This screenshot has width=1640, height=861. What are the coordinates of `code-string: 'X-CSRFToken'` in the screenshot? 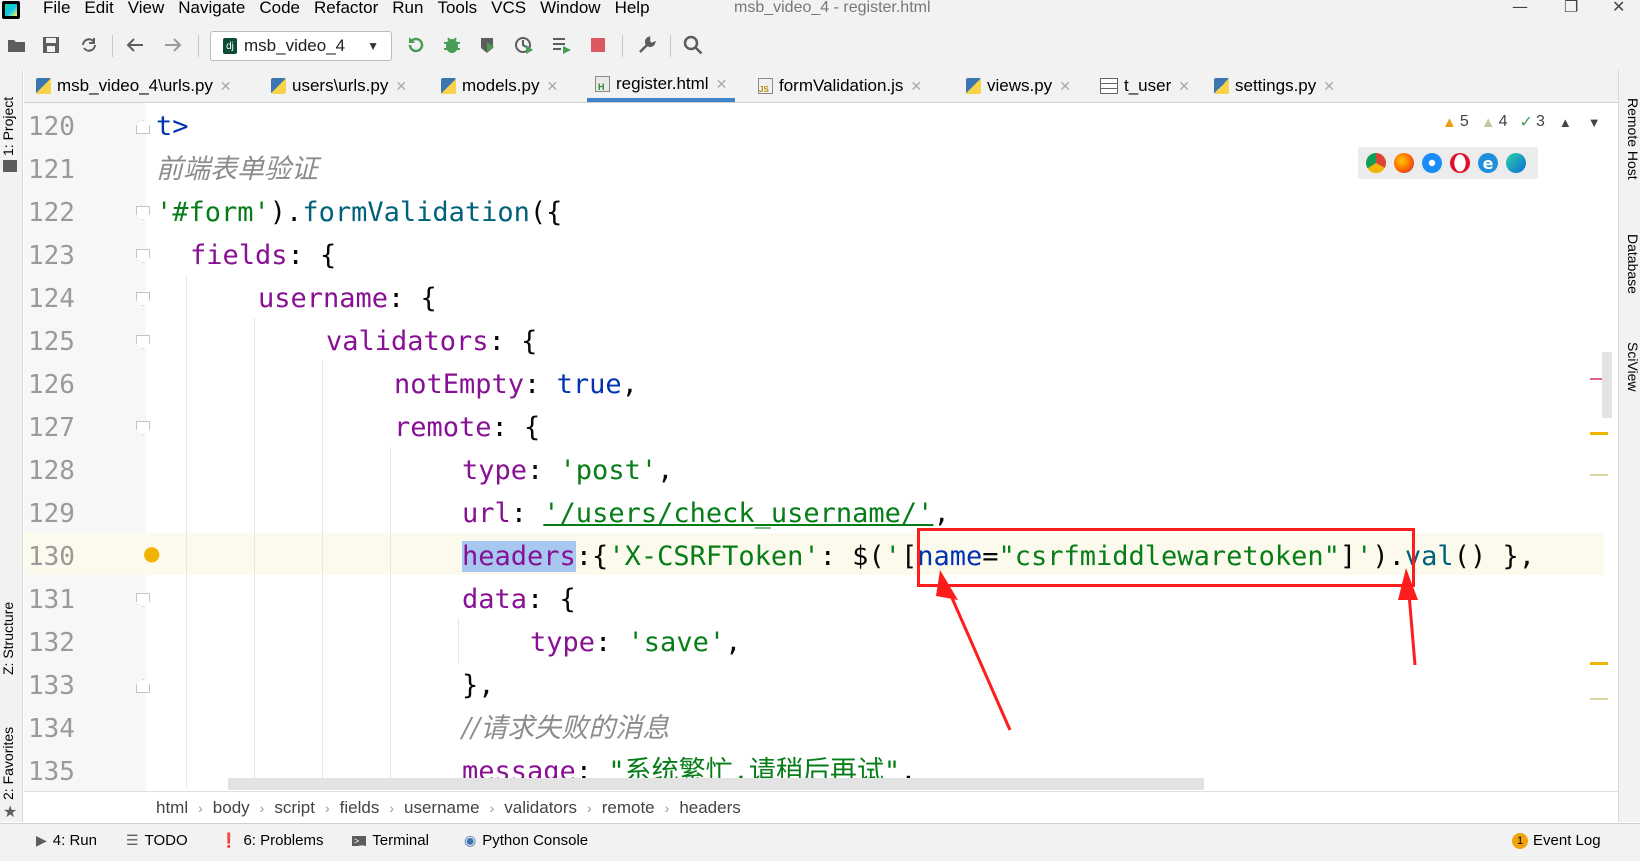 It's located at (714, 556).